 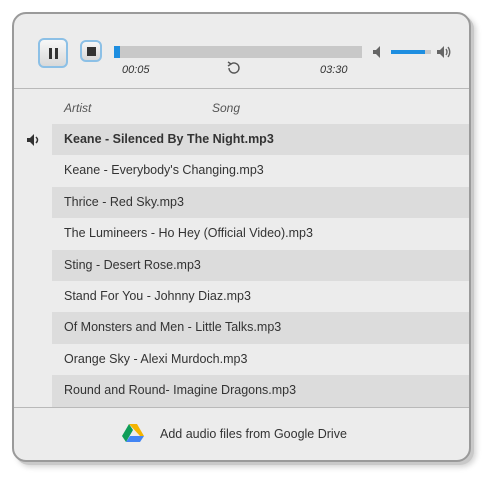 I want to click on playlist-row: Sting - Desert Rose.mp3, so click(x=241, y=265).